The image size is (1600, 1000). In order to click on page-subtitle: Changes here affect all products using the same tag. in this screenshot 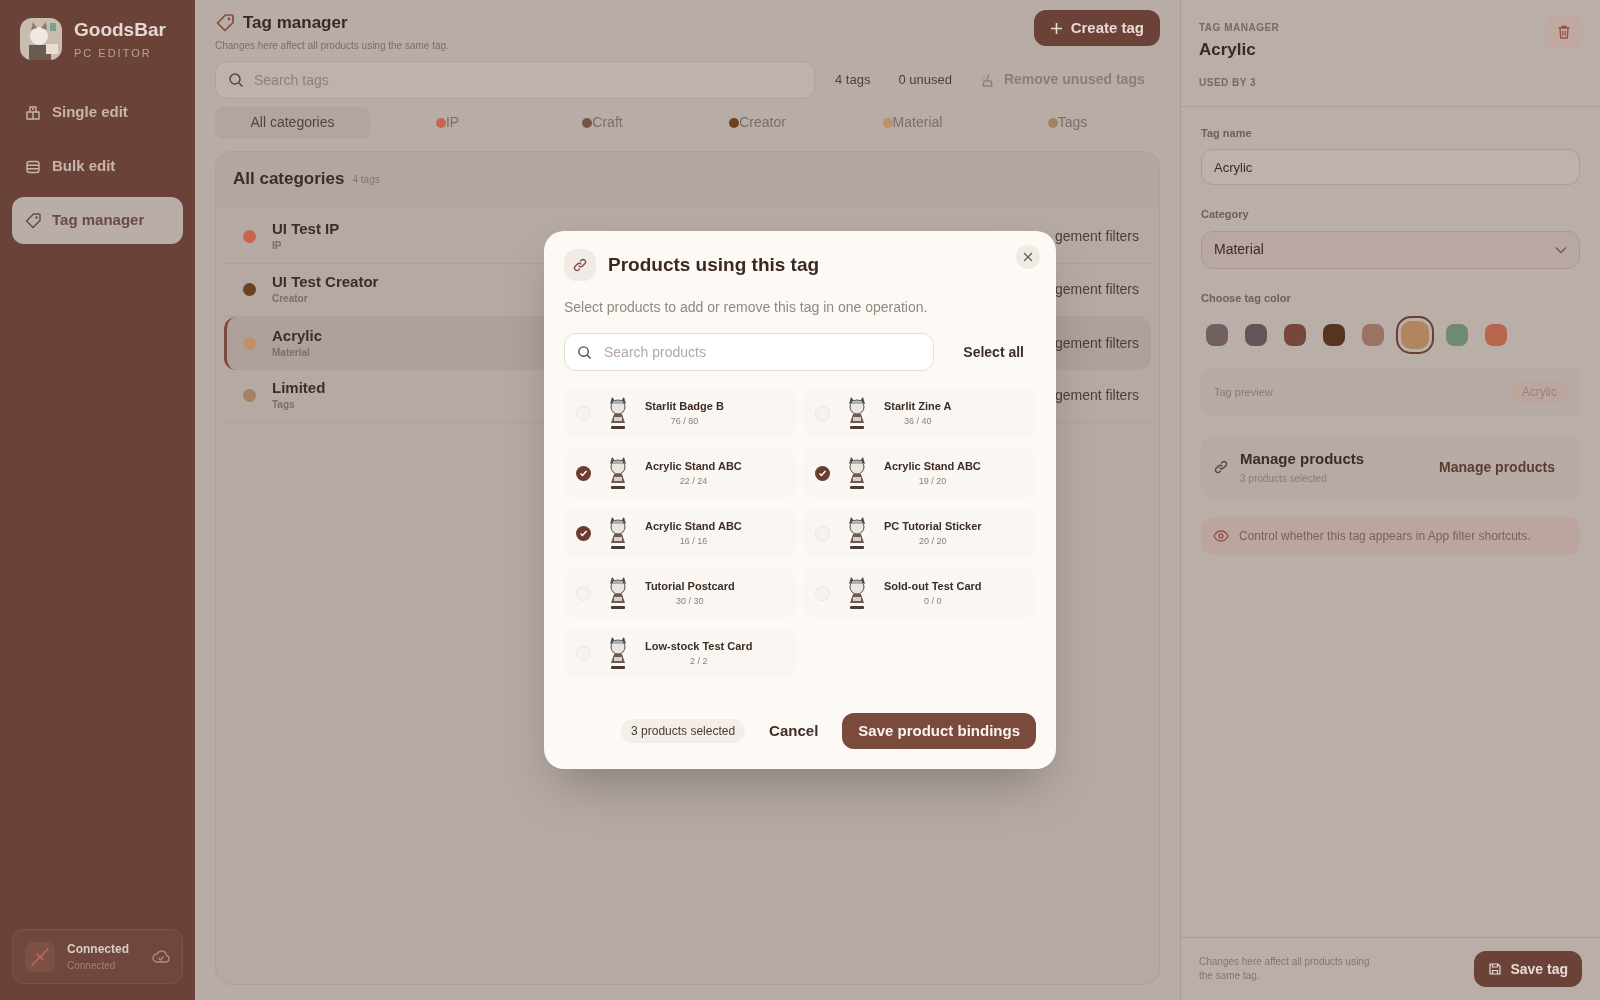, I will do `click(332, 45)`.